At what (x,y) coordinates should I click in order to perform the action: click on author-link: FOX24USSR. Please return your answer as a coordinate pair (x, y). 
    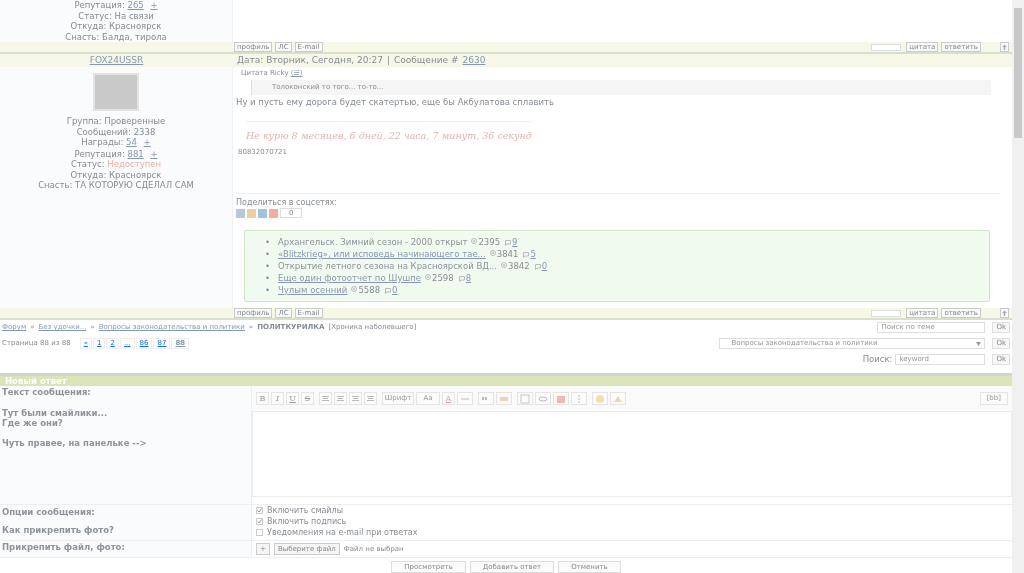
    Looking at the image, I should click on (116, 60).